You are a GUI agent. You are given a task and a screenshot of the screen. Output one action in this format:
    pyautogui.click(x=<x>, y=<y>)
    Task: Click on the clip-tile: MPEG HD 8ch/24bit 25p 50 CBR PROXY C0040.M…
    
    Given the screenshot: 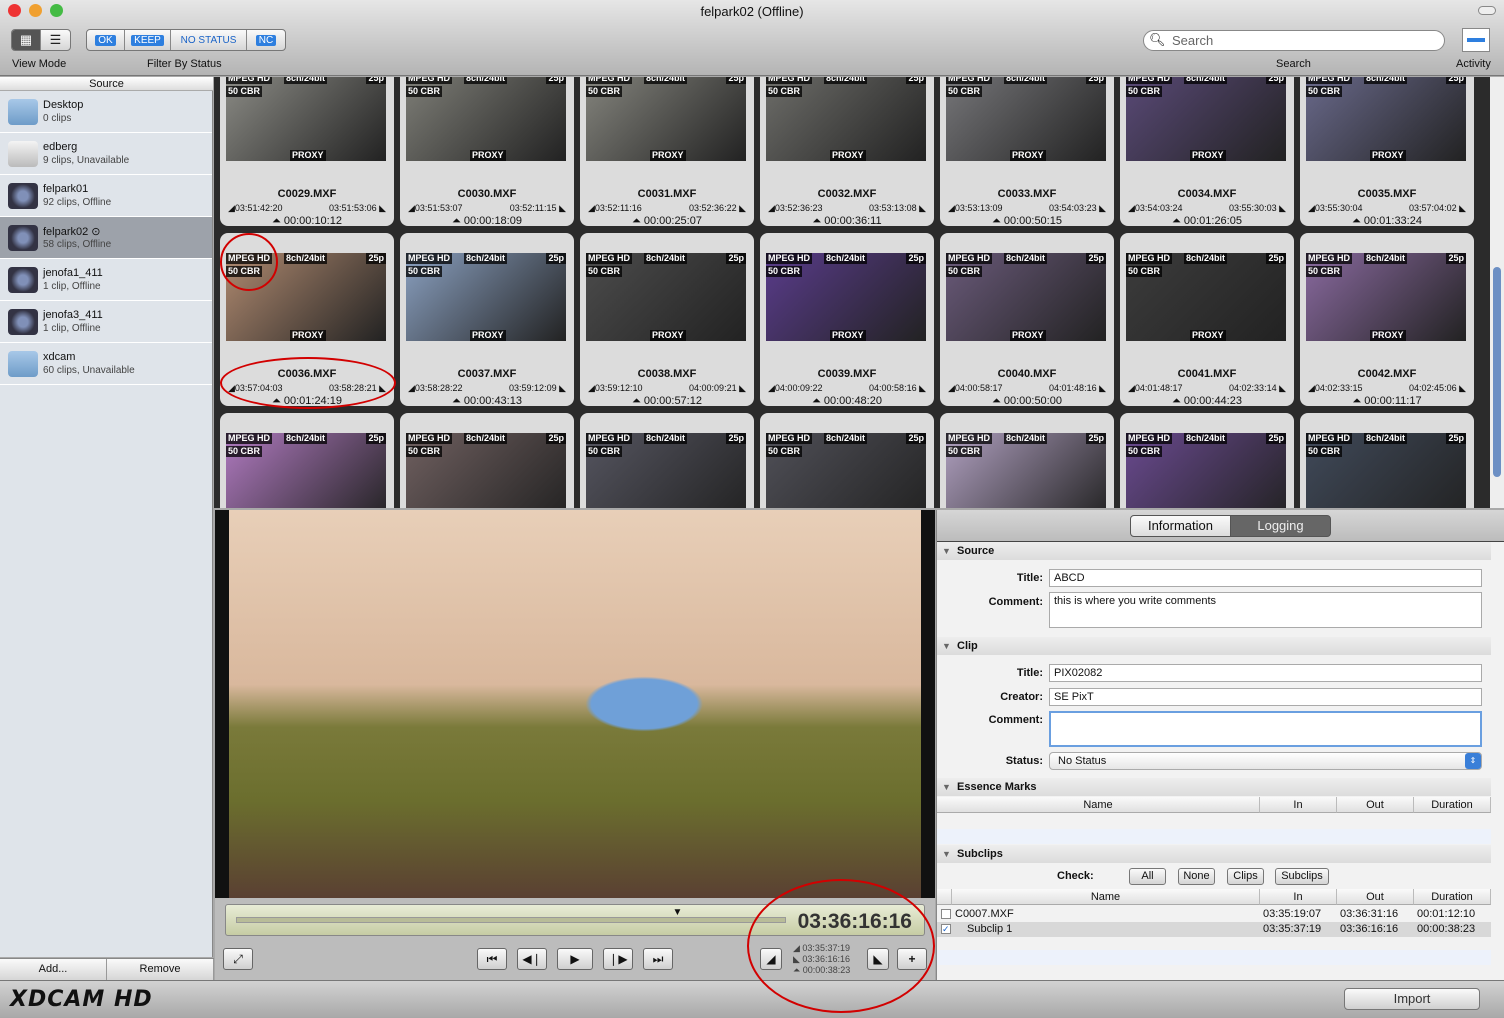 What is the action you would take?
    pyautogui.click(x=1027, y=320)
    